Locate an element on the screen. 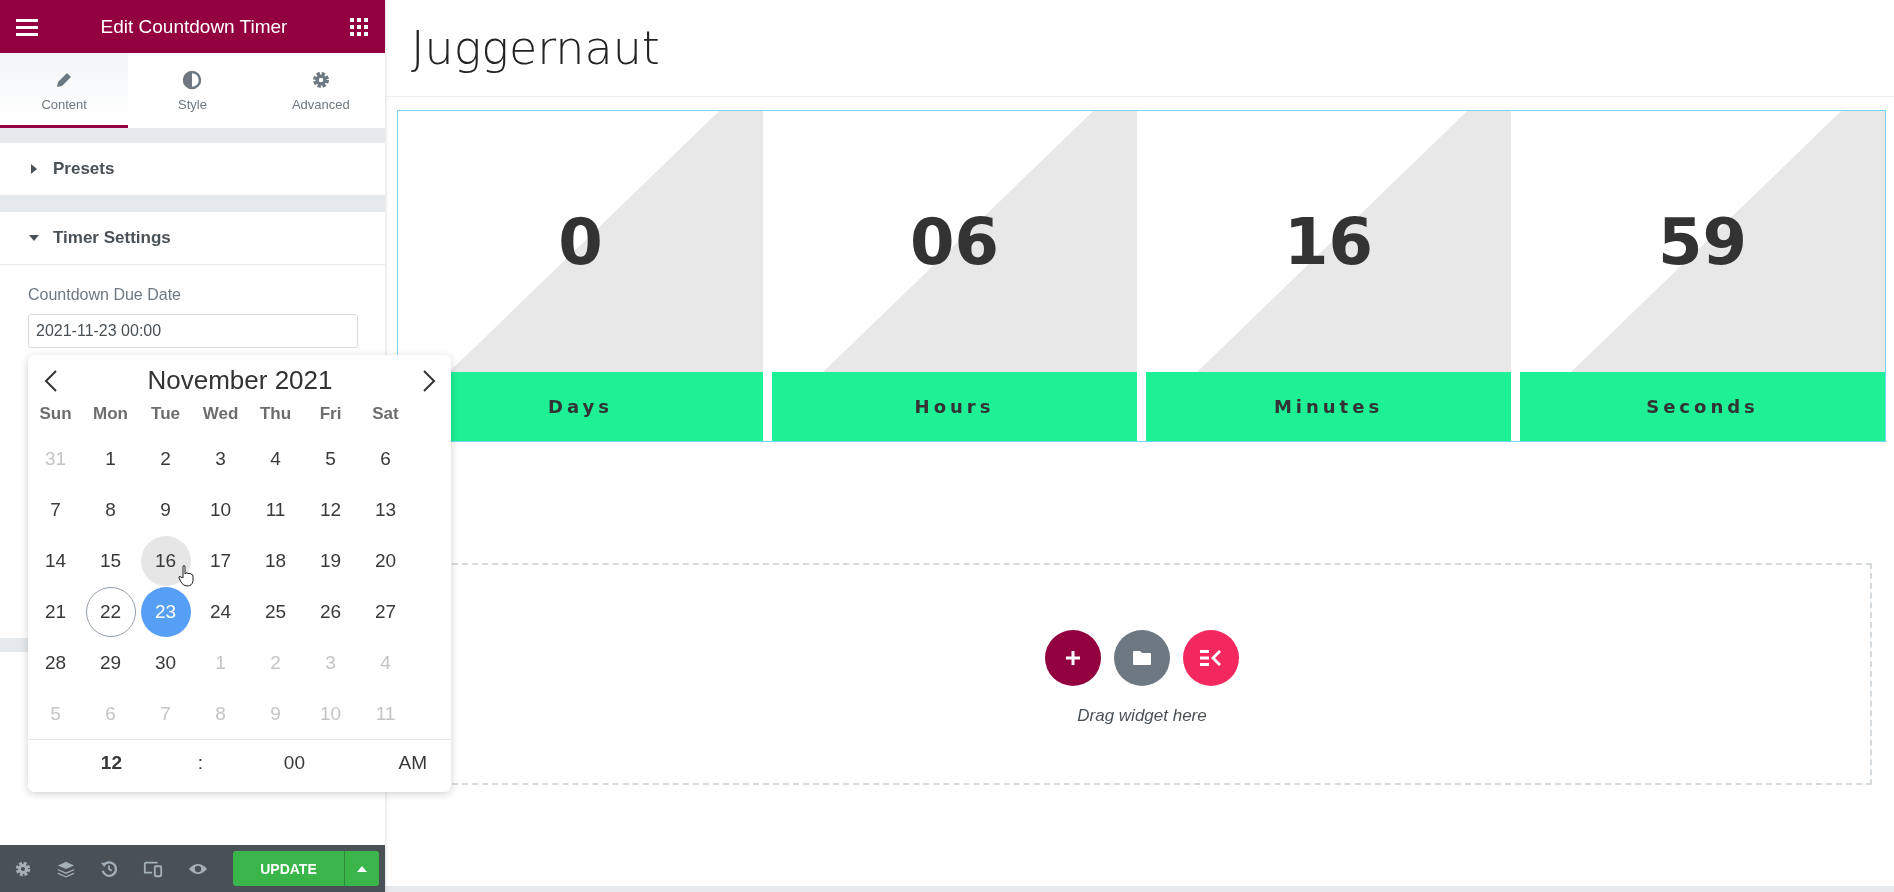 Image resolution: width=1894 pixels, height=892 pixels. calendar-day: 12 is located at coordinates (330, 509).